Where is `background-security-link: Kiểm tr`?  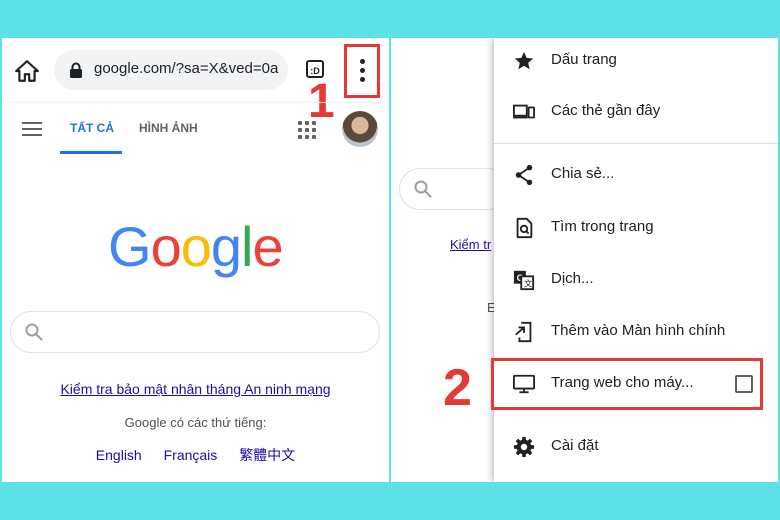
background-security-link: Kiểm tr is located at coordinates (471, 244).